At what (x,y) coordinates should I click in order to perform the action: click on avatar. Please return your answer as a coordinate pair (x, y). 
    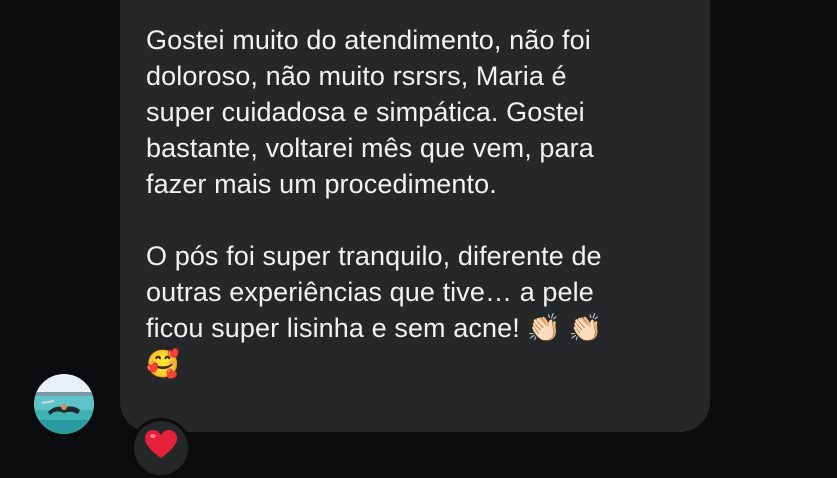
    Looking at the image, I should click on (64, 404).